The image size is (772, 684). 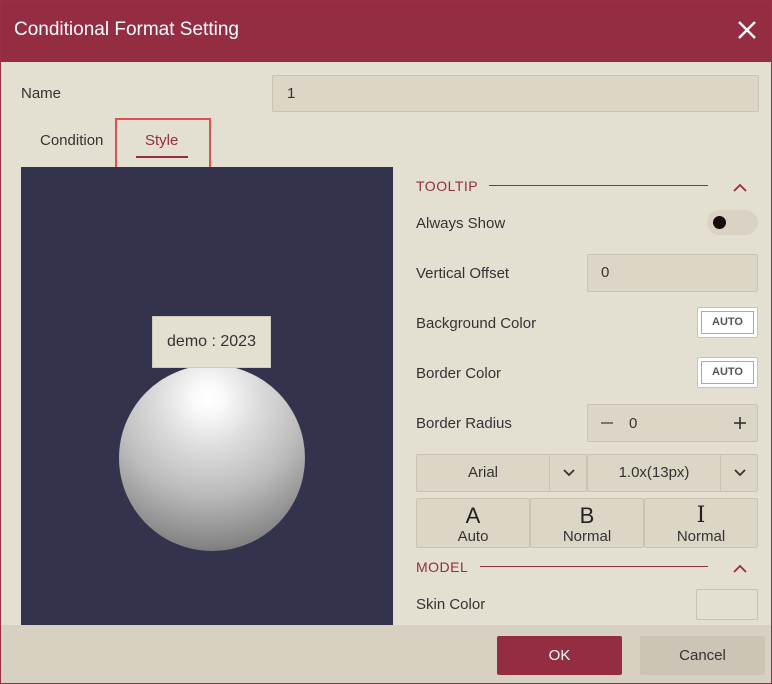 I want to click on bold-icon: B, so click(x=587, y=515).